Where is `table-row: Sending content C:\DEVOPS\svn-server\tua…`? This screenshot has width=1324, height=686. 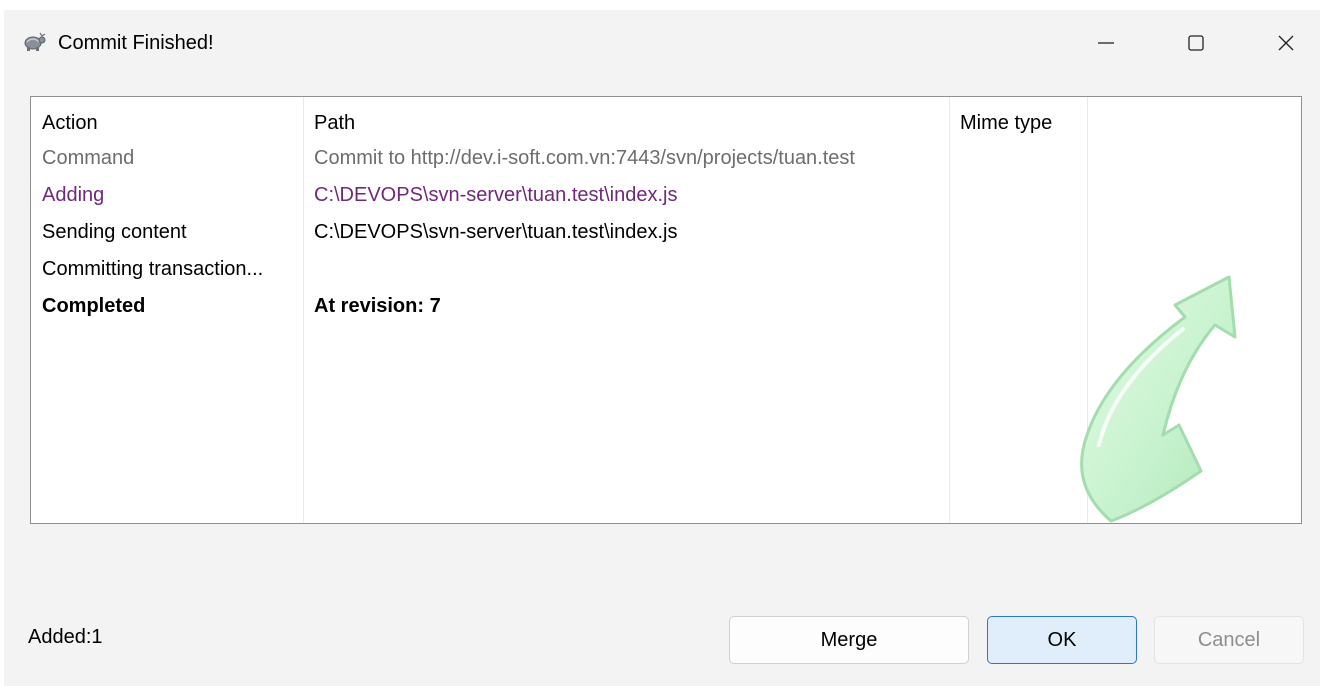
table-row: Sending content C:\DEVOPS\svn-server\tua… is located at coordinates (666, 237).